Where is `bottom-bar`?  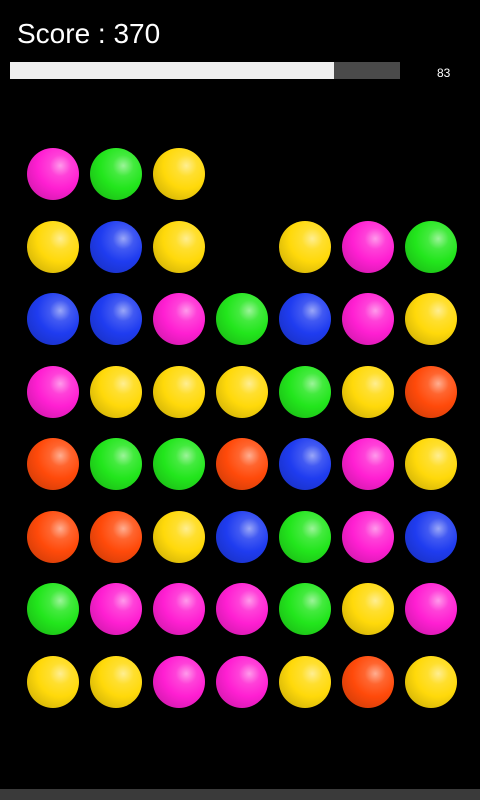
bottom-bar is located at coordinates (240, 794).